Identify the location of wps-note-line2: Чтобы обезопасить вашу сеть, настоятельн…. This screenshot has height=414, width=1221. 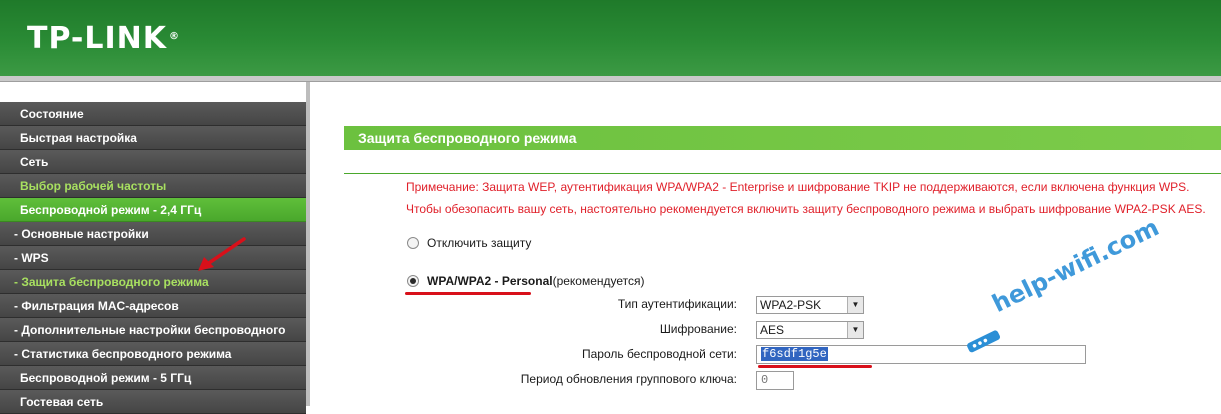
(806, 209).